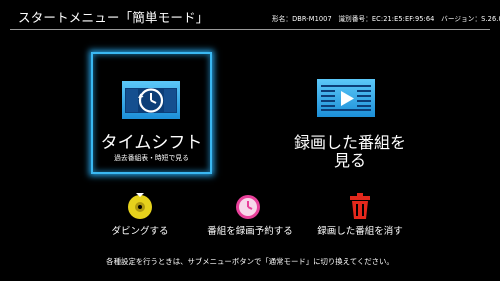 This screenshot has width=500, height=281. What do you see at coordinates (349, 151) in the screenshot?
I see `recorded-programs-label: 録画した番組を 見る` at bounding box center [349, 151].